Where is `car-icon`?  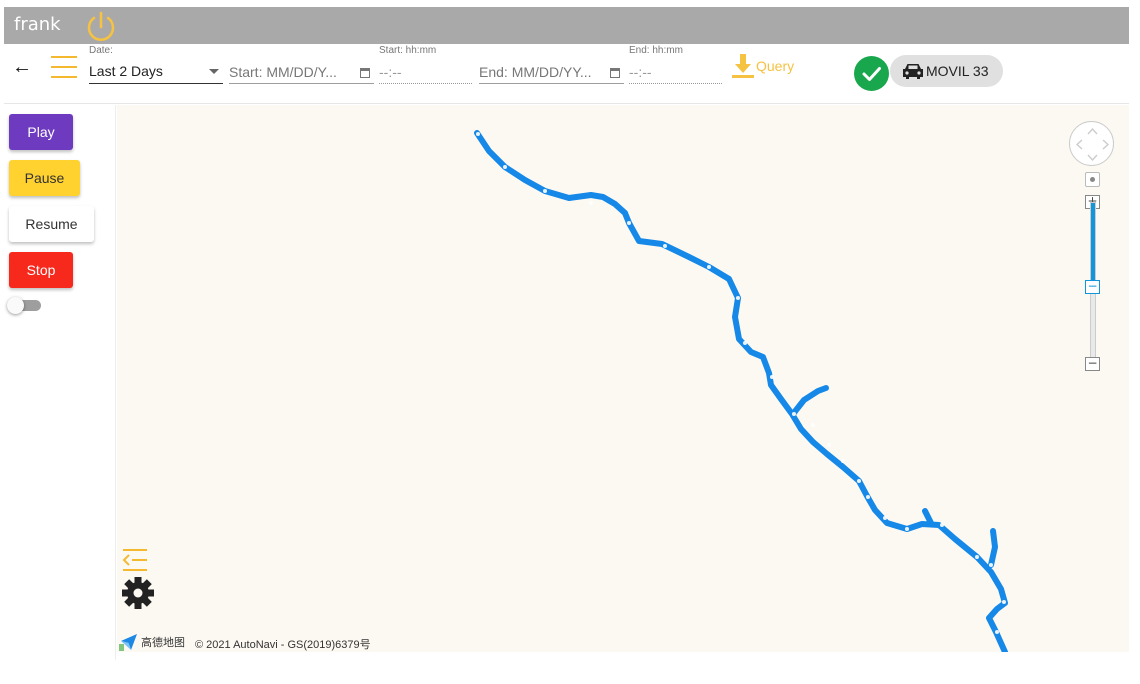 car-icon is located at coordinates (913, 71).